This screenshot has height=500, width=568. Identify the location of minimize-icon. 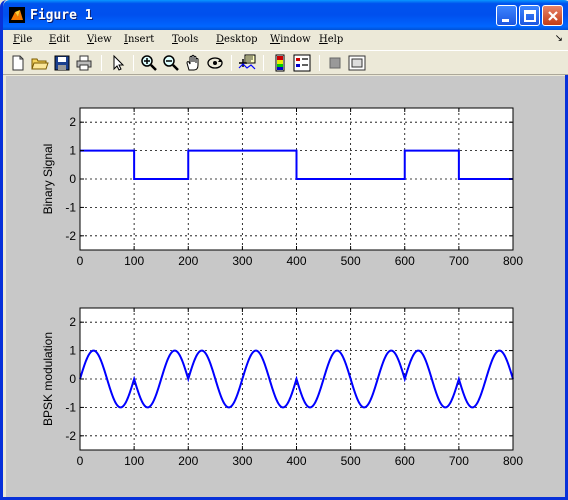
(505, 20).